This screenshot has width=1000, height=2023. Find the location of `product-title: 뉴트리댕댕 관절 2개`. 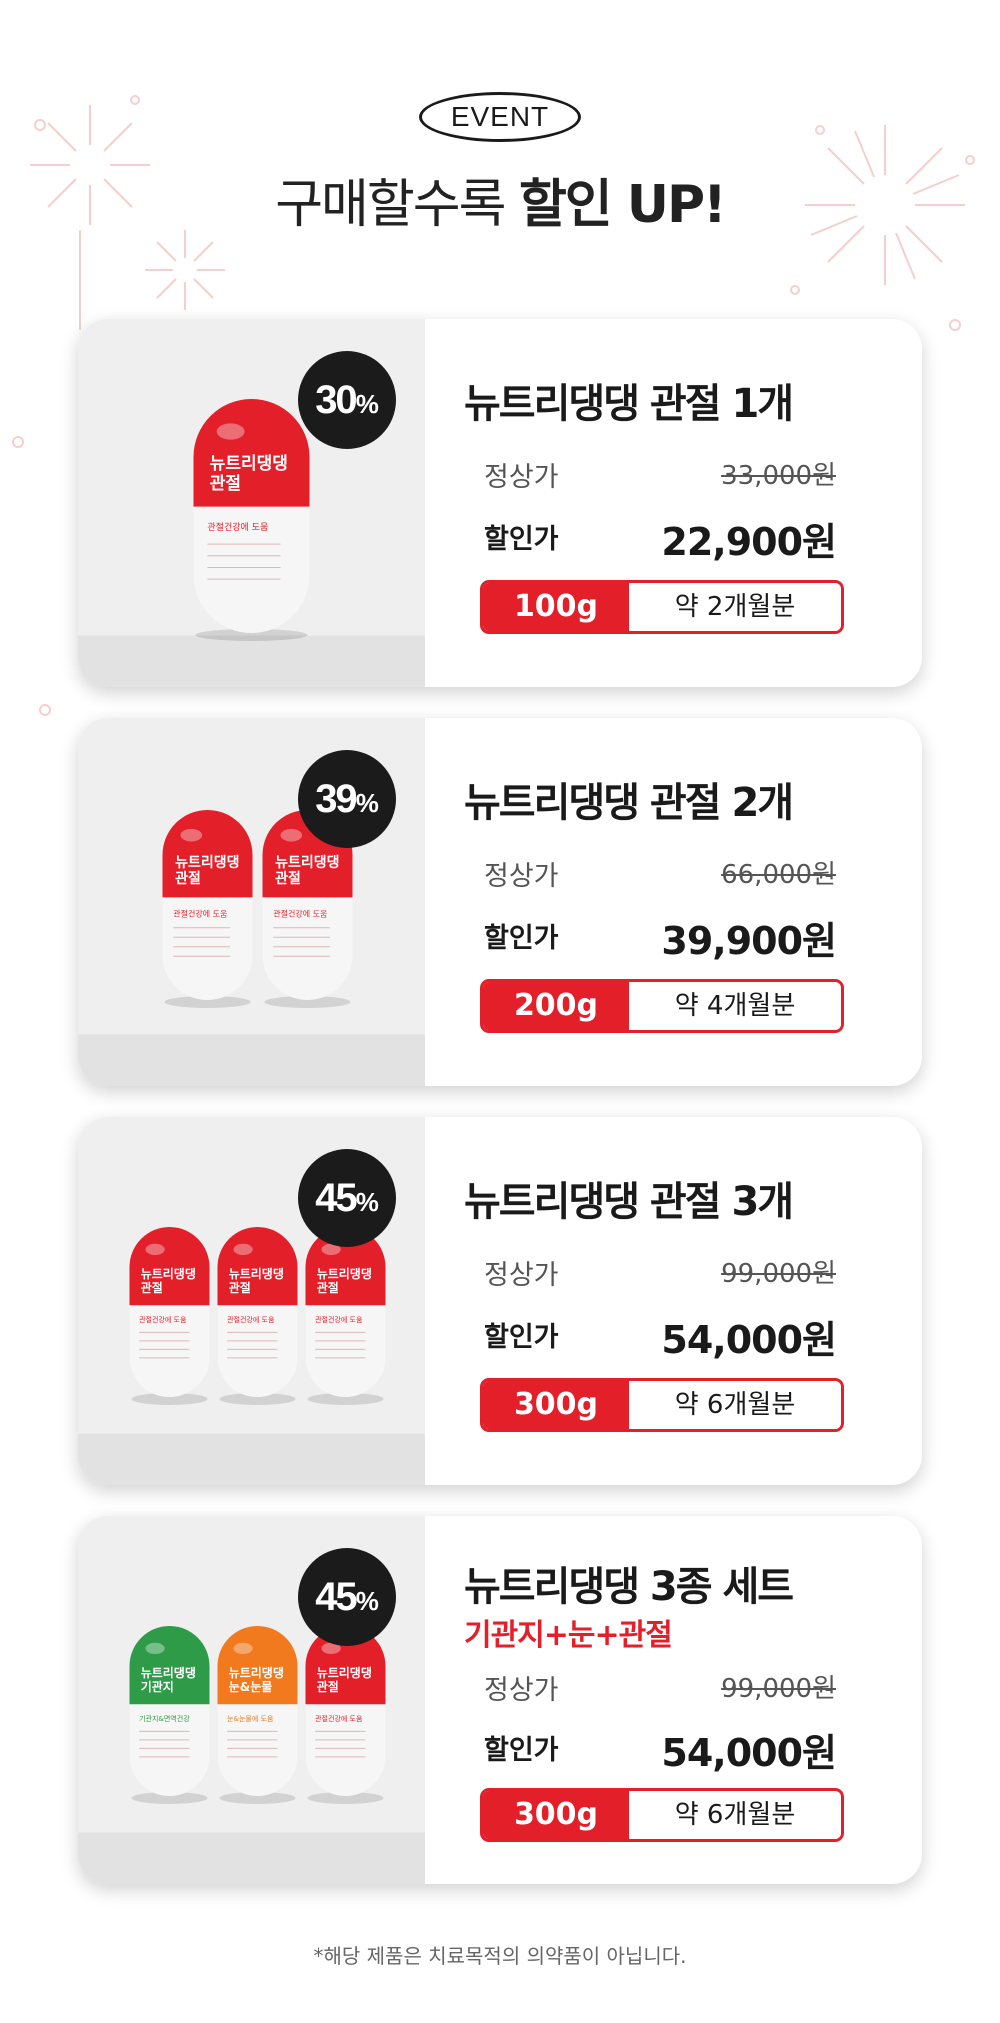

product-title: 뉴트리댕댕 관절 2개 is located at coordinates (629, 803).